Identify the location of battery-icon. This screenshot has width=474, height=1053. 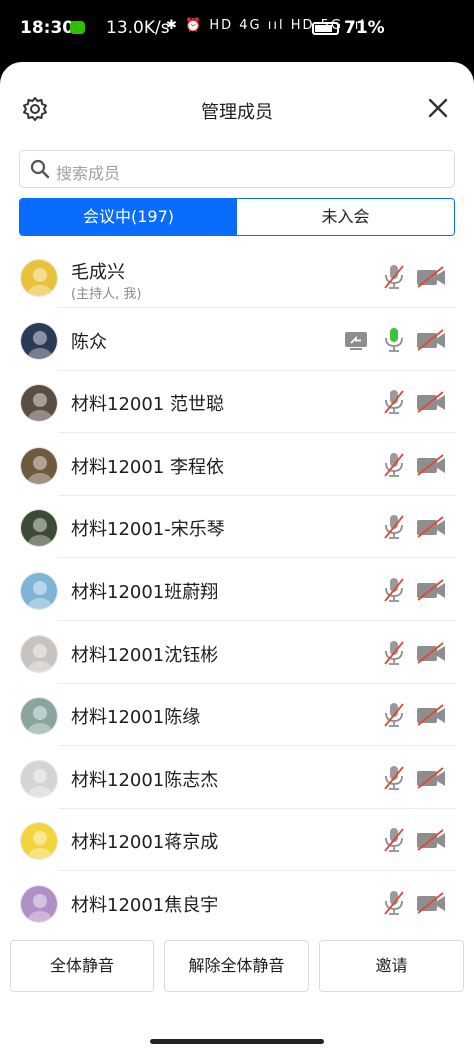
(325, 28).